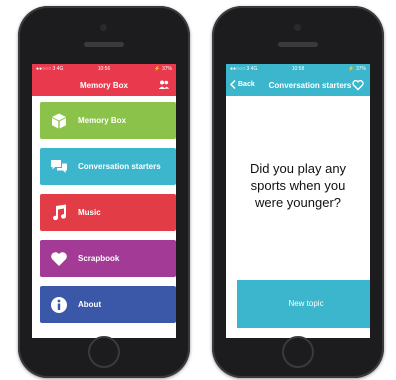 Image resolution: width=396 pixels, height=380 pixels. What do you see at coordinates (233, 84) in the screenshot?
I see `chevron-left-icon` at bounding box center [233, 84].